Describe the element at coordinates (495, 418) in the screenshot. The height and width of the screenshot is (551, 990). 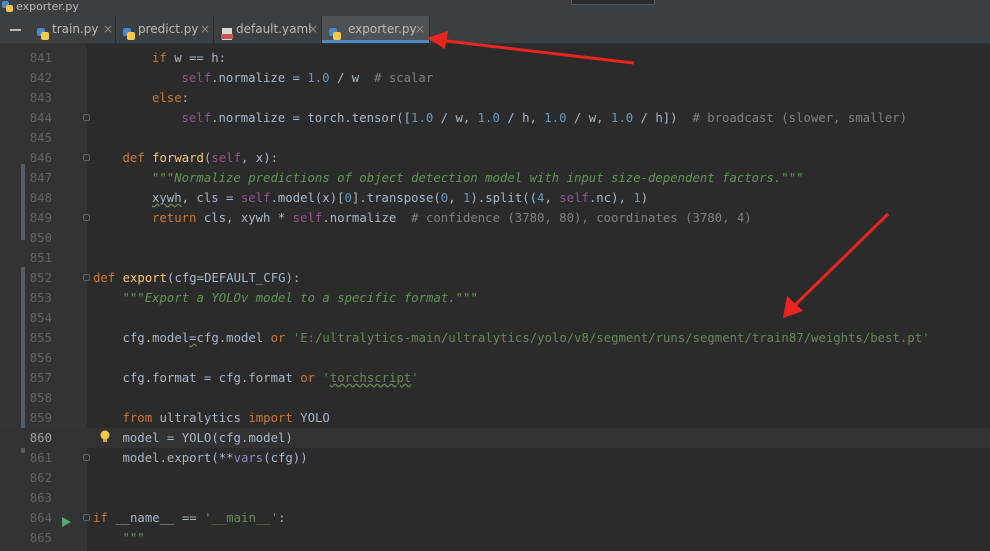
I see `code-line: 859 from ultralytics import YOLO` at that location.